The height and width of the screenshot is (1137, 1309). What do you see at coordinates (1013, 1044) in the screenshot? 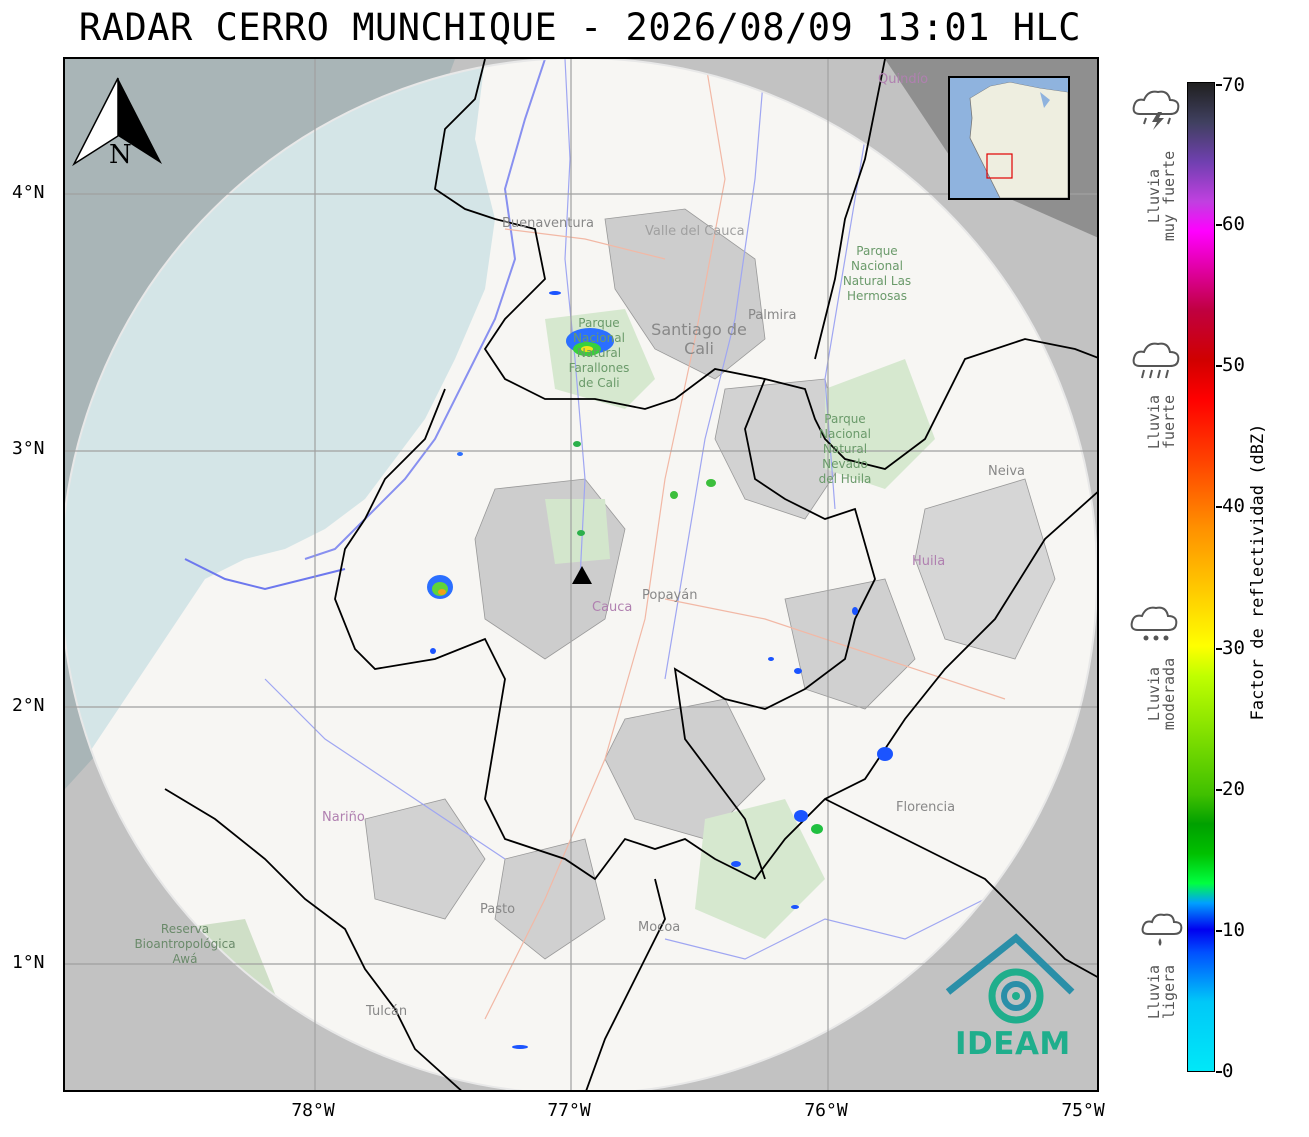
I see `logo-text: IDEAM` at bounding box center [1013, 1044].